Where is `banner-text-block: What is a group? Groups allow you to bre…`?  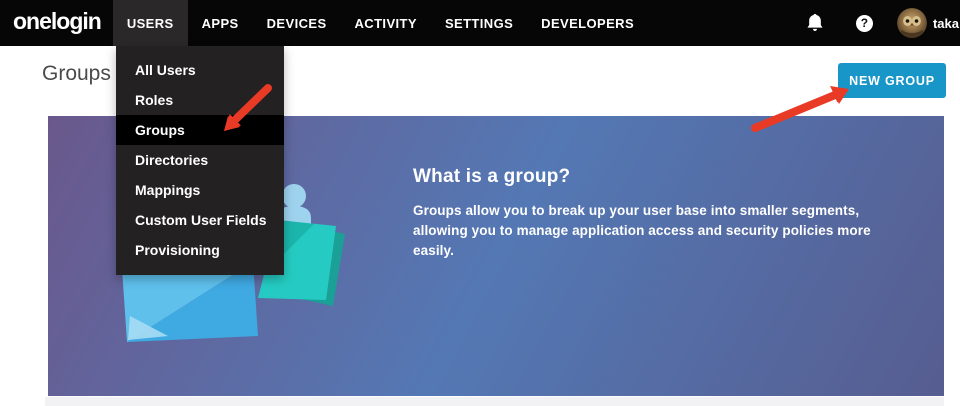
banner-text-block: What is a group? Groups allow you to bre… is located at coordinates (653, 213).